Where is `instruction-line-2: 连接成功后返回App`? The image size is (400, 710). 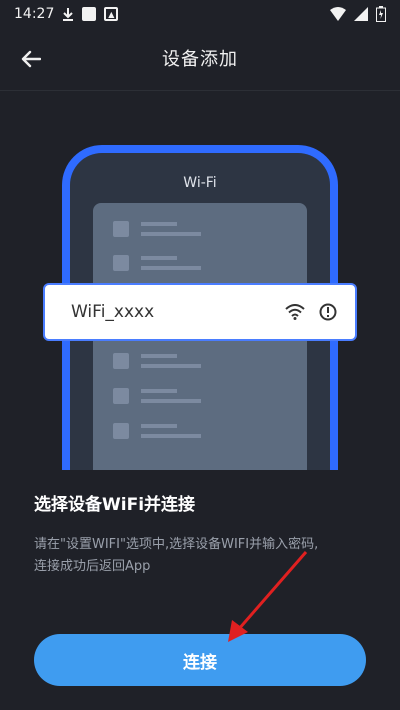 instruction-line-2: 连接成功后返回App is located at coordinates (92, 566).